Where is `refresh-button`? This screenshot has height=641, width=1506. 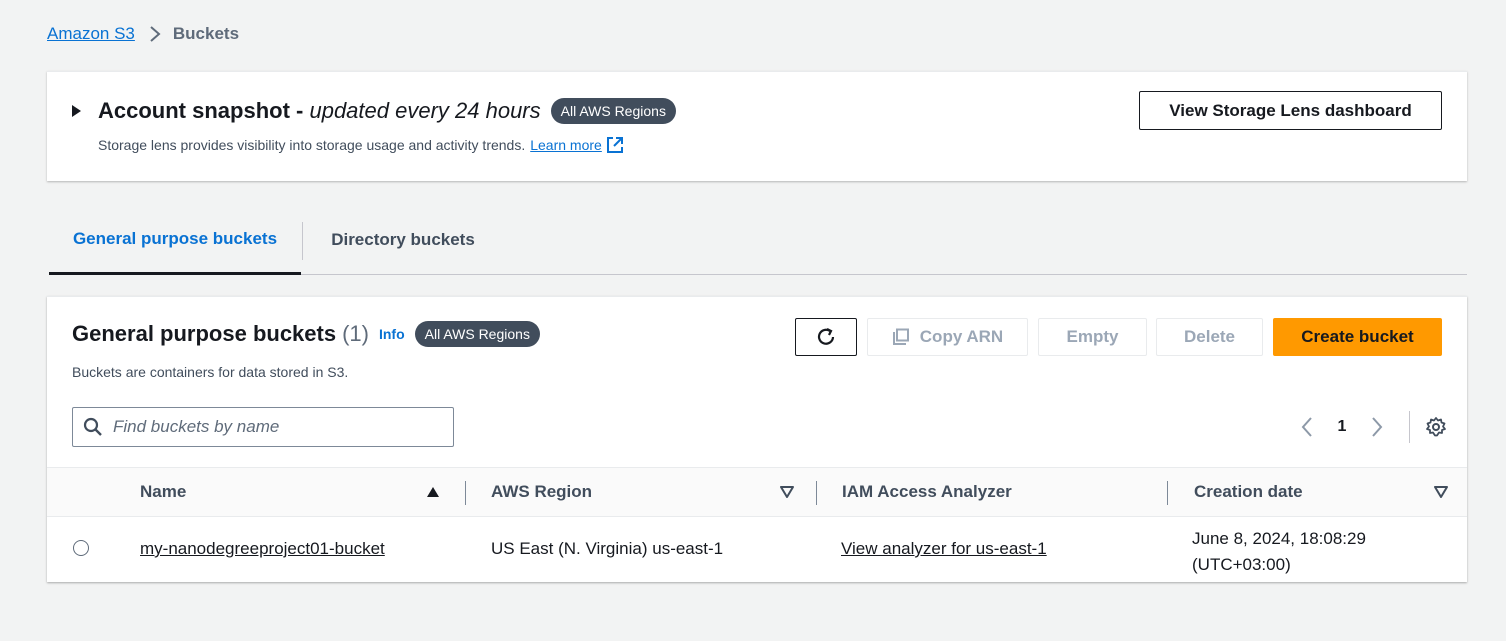
refresh-button is located at coordinates (826, 337).